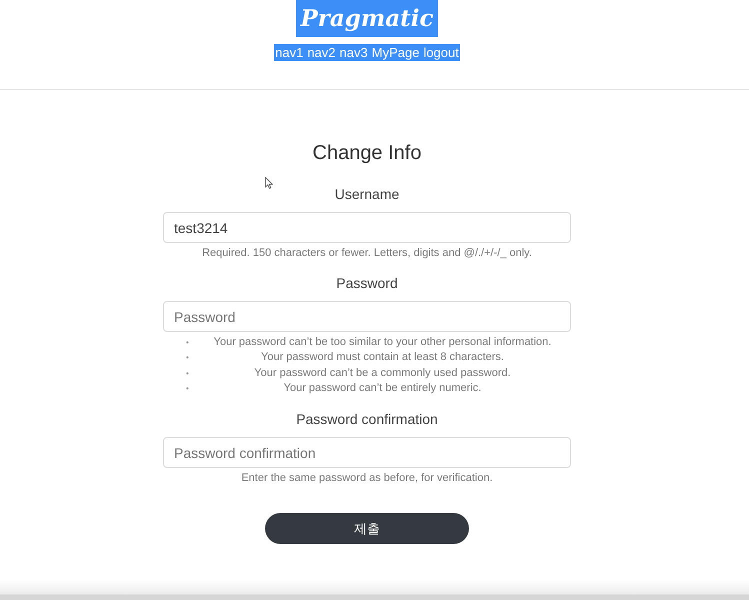  Describe the element at coordinates (367, 528) in the screenshot. I see `submit-button: 제출` at that location.